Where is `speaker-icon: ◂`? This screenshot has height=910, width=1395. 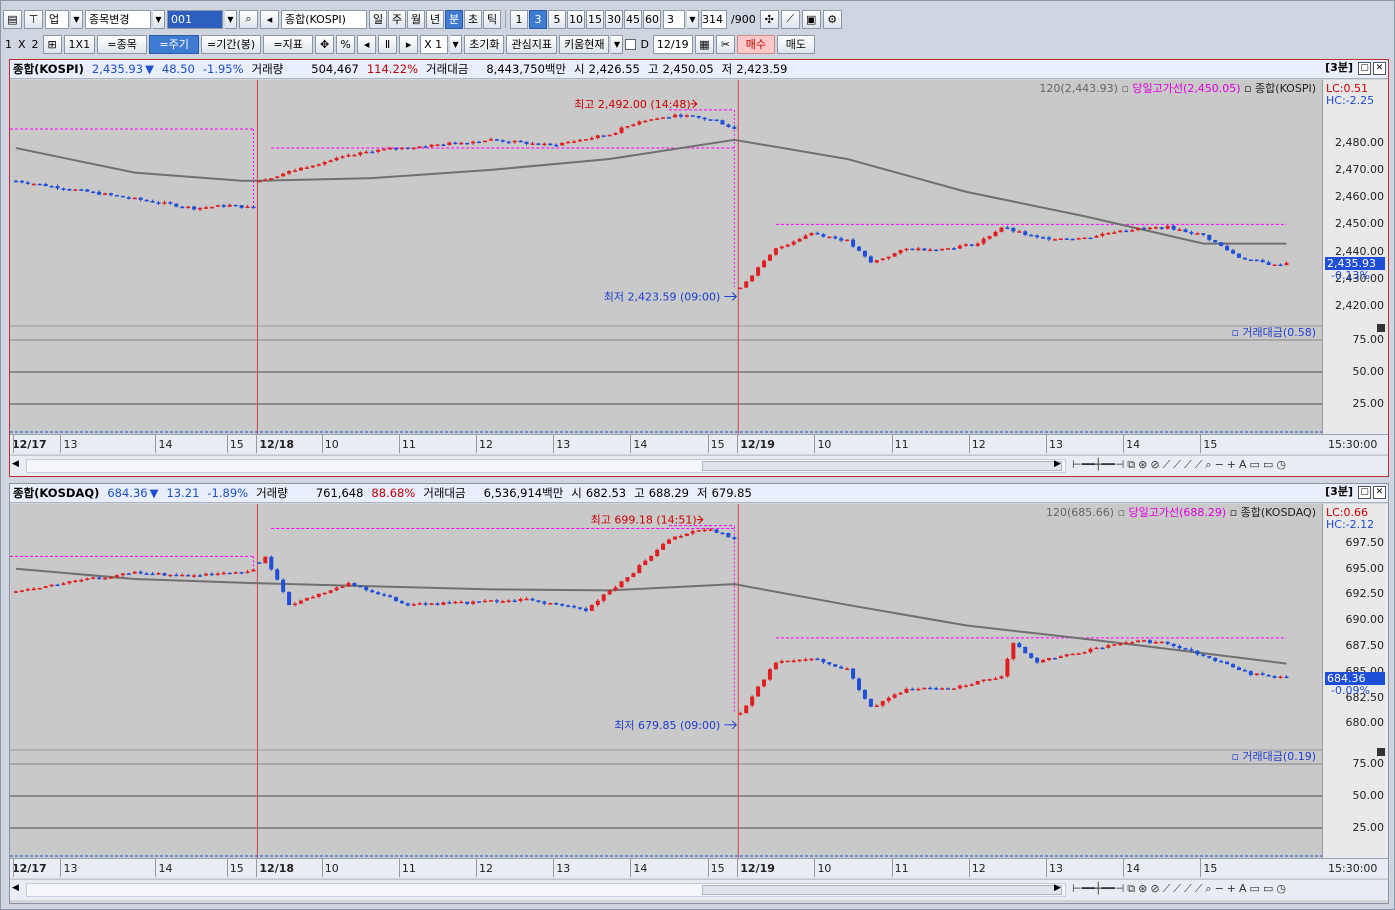
speaker-icon: ◂ is located at coordinates (269, 19).